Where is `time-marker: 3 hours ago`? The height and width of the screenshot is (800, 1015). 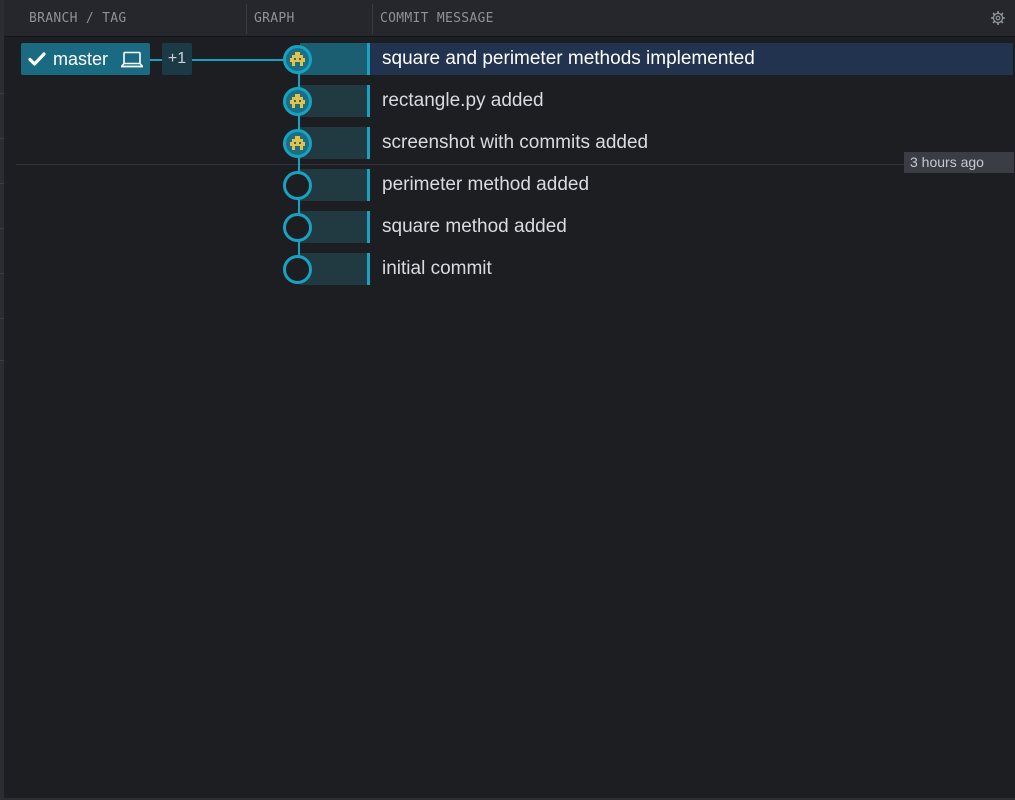
time-marker: 3 hours ago is located at coordinates (959, 162).